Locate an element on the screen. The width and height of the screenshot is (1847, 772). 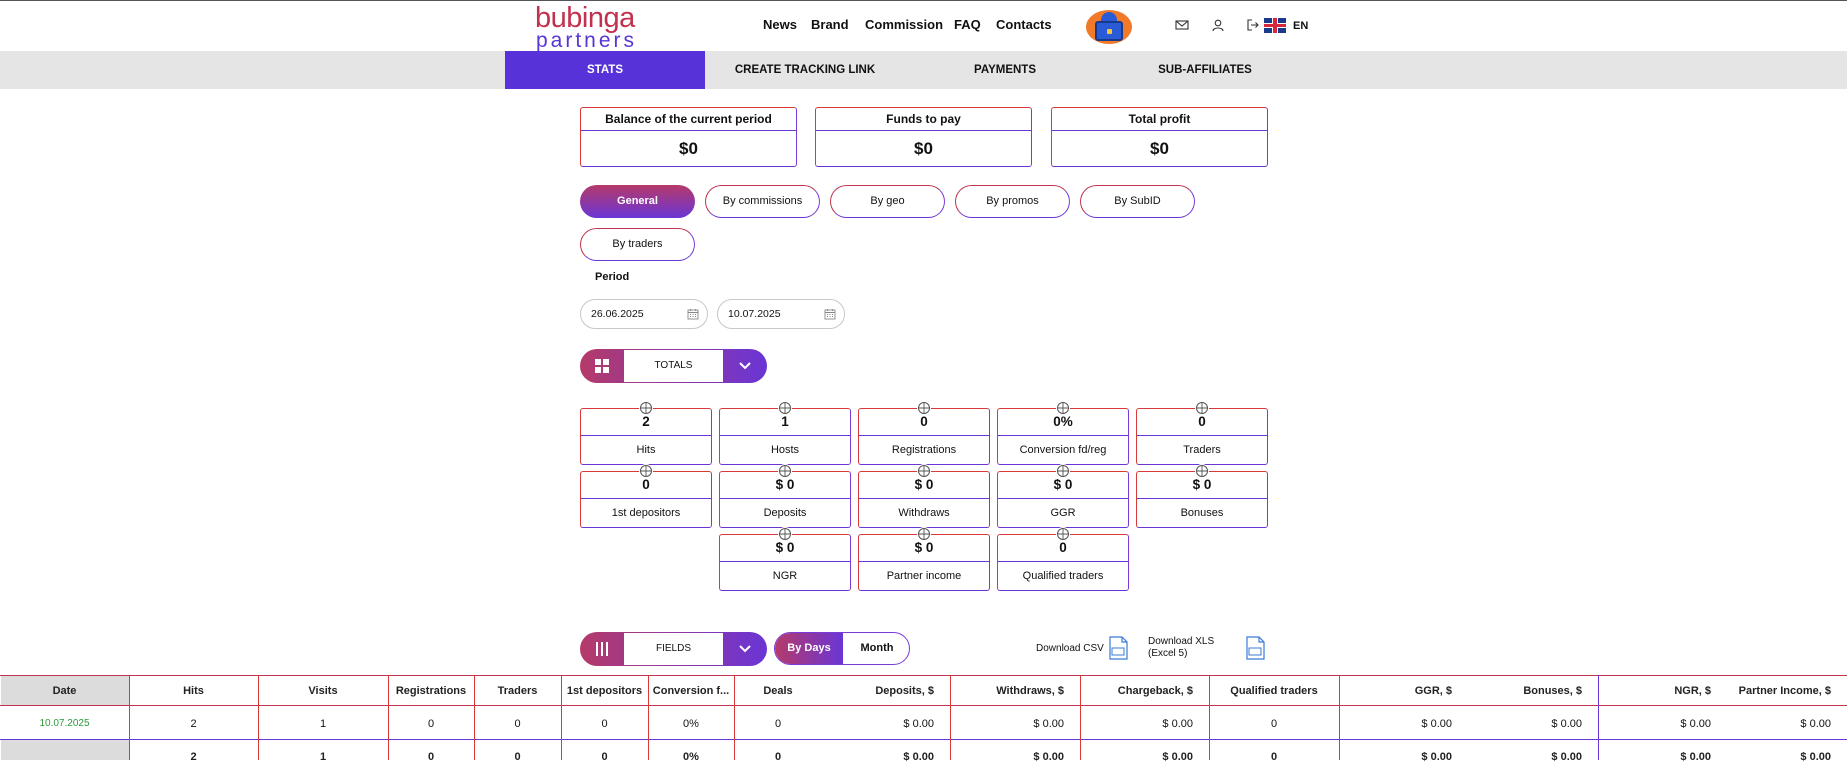
mail-icon is located at coordinates (1182, 25).